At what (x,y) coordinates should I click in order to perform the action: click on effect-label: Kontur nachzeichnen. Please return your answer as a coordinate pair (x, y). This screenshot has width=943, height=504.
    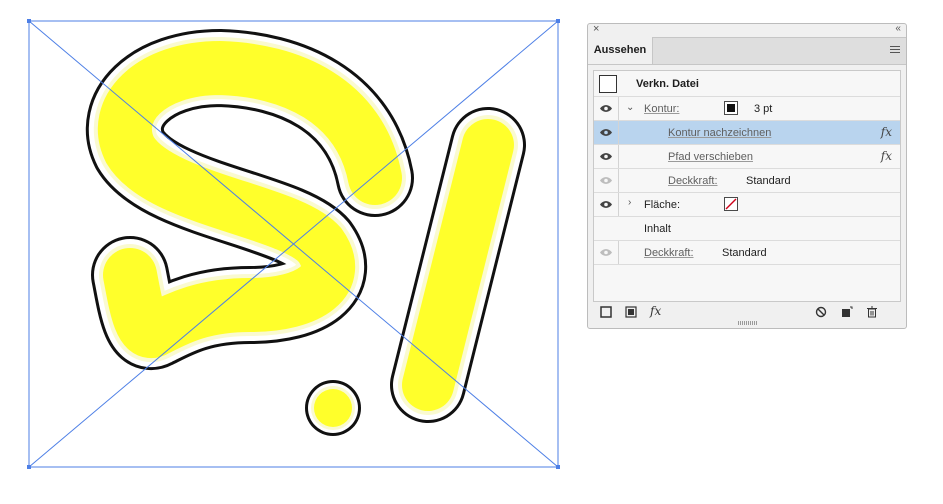
    Looking at the image, I should click on (719, 133).